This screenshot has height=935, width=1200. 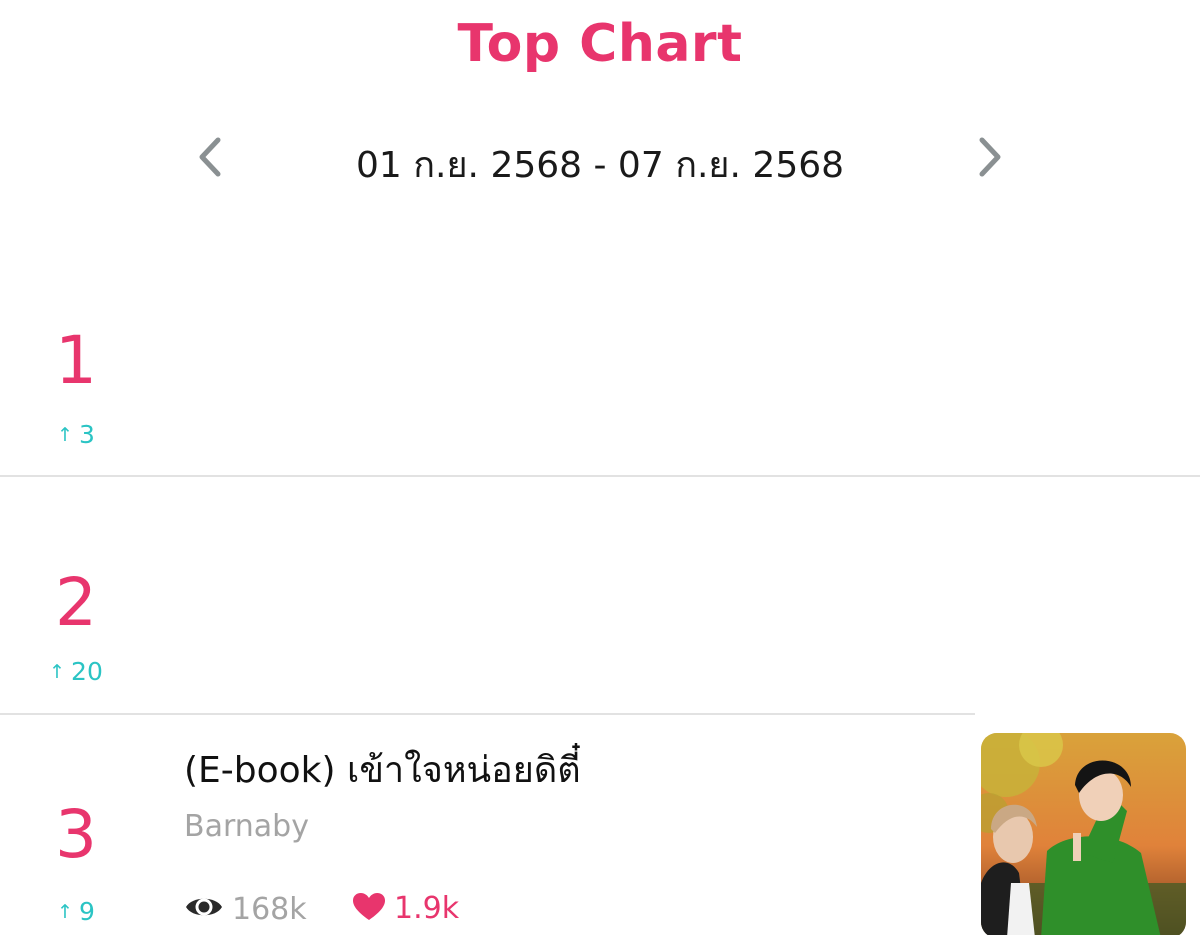 I want to click on rank-change-value: 9, so click(x=87, y=911).